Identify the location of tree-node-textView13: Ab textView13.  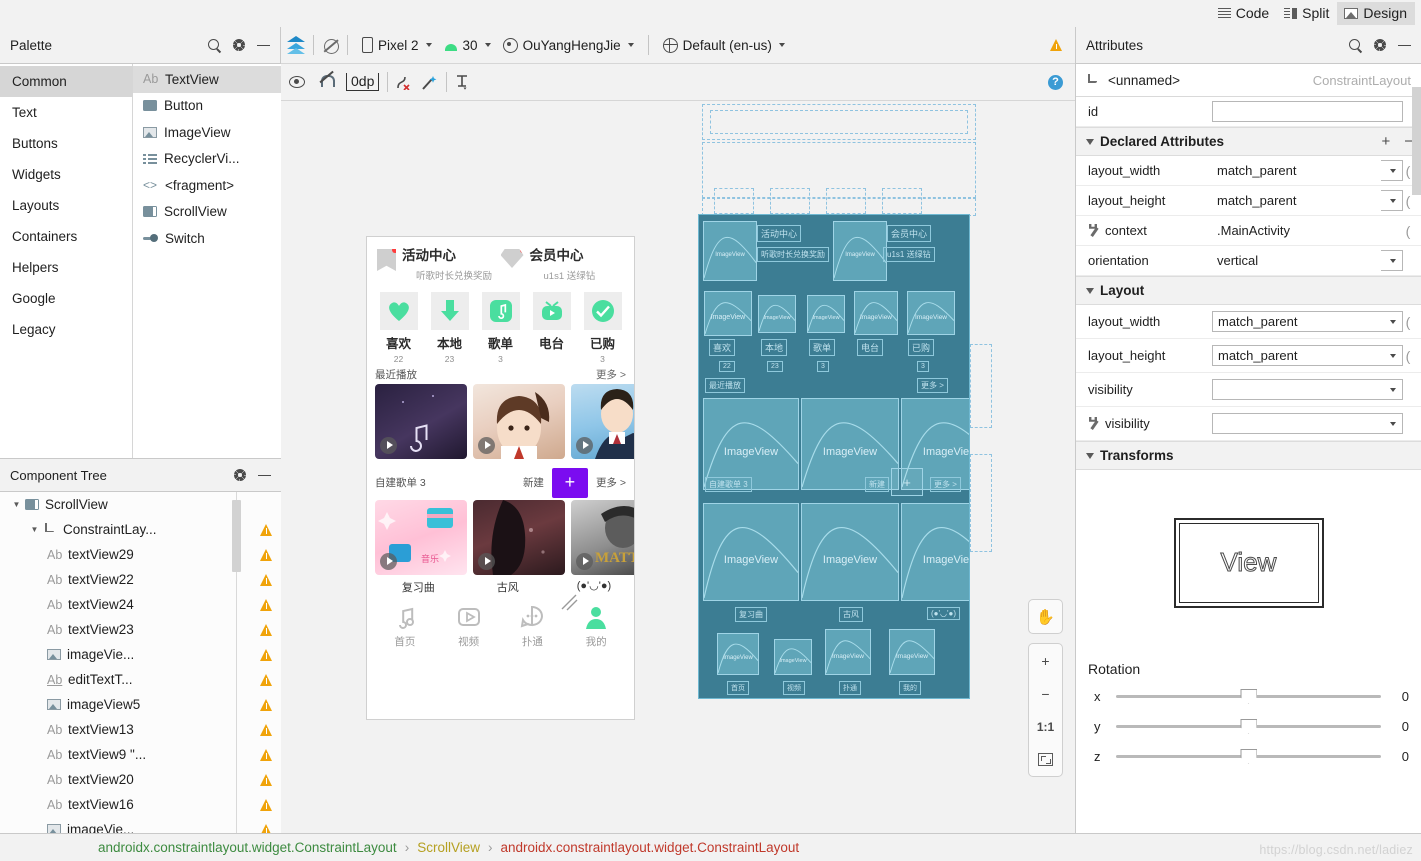
(140, 729).